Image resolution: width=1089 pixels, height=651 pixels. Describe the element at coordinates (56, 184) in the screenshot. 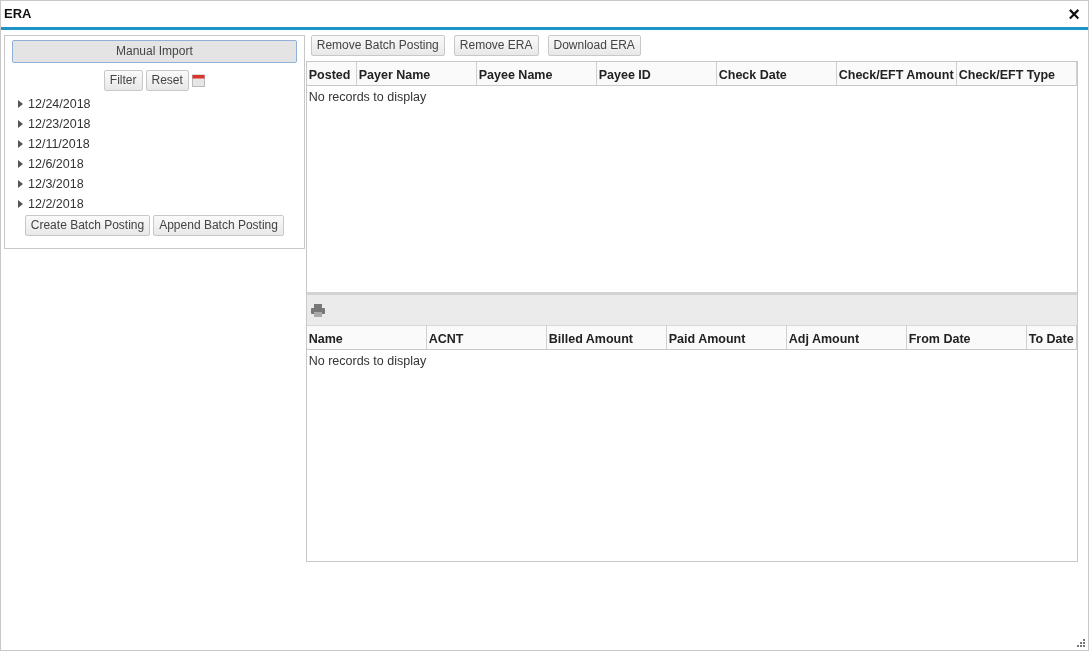

I see `tree-item: 12/3/2018` at that location.